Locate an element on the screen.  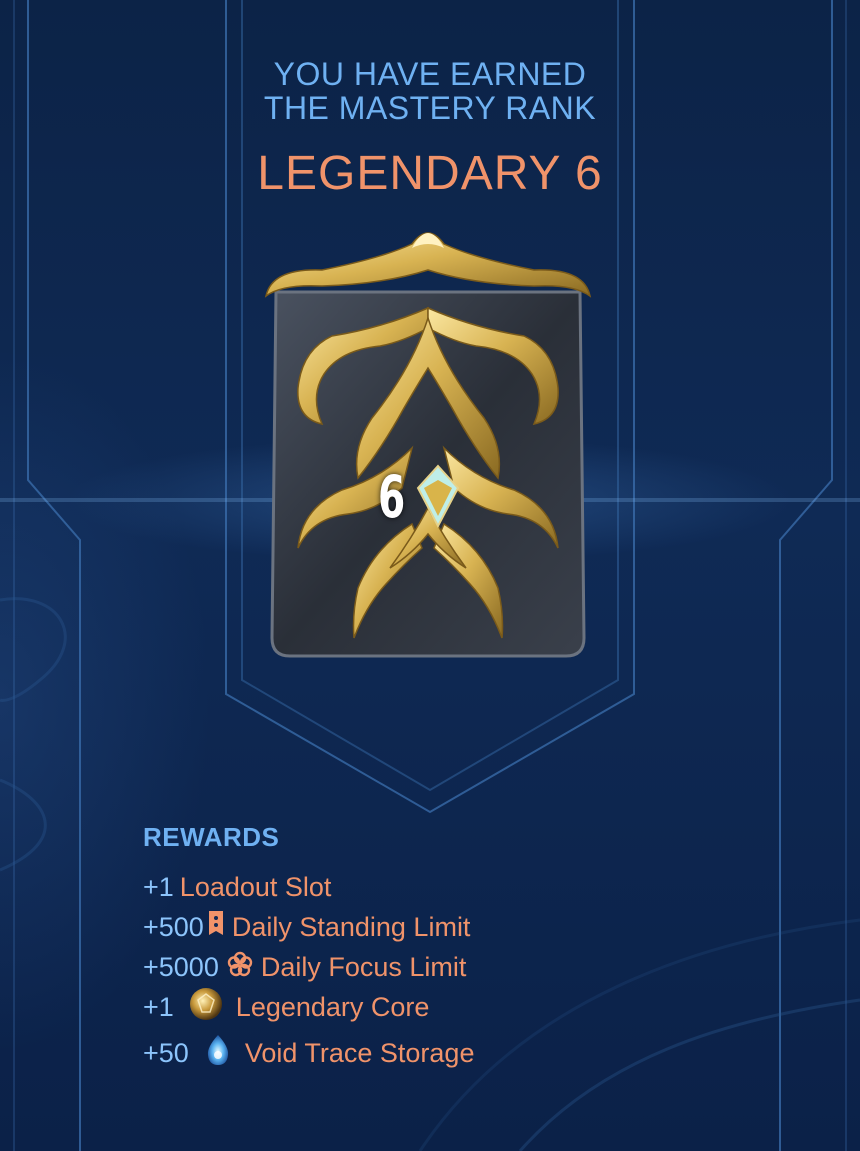
earned-heading-line1: YOU HAVE EARNED is located at coordinates (430, 74).